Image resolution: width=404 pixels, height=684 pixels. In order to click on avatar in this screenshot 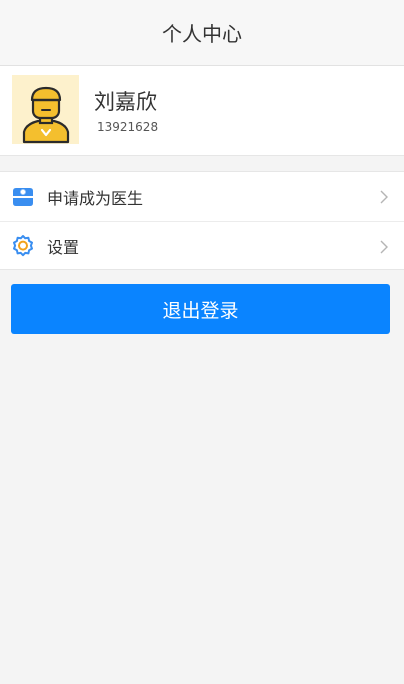, I will do `click(45, 109)`.